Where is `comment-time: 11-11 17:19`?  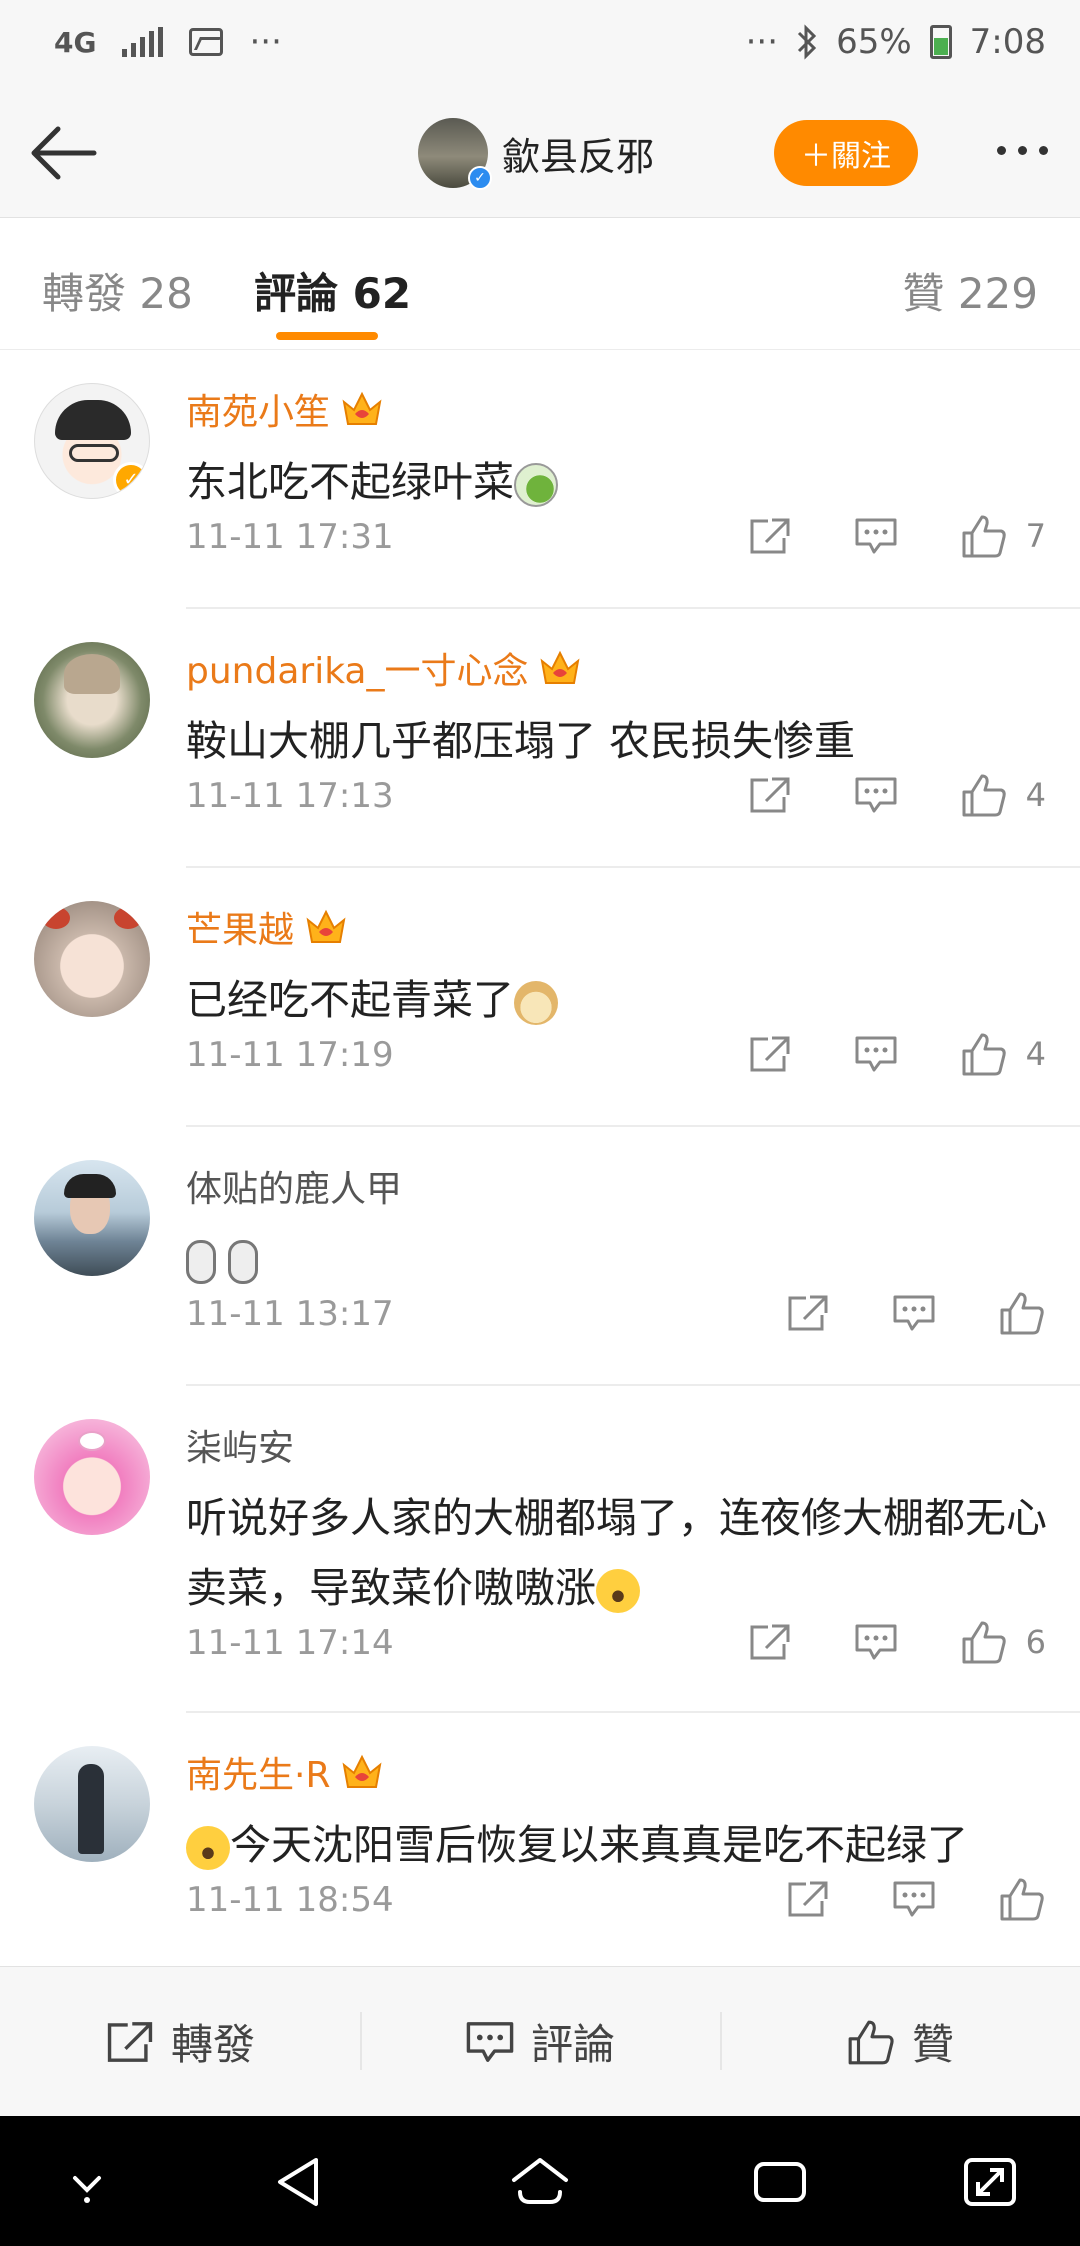 comment-time: 11-11 17:19 is located at coordinates (290, 1055).